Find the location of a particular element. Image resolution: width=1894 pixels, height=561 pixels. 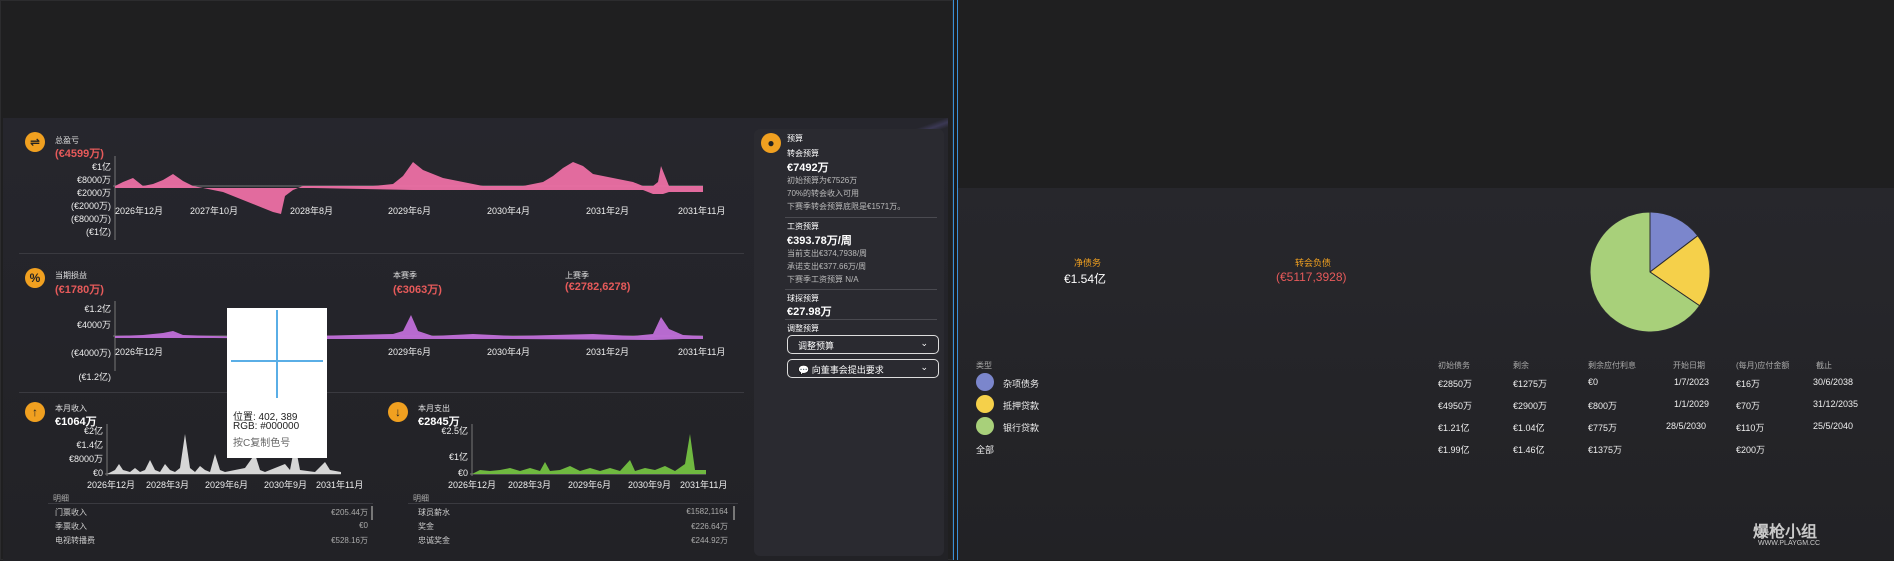

wage-note: 当前支出€374,7938/周 is located at coordinates (827, 253).